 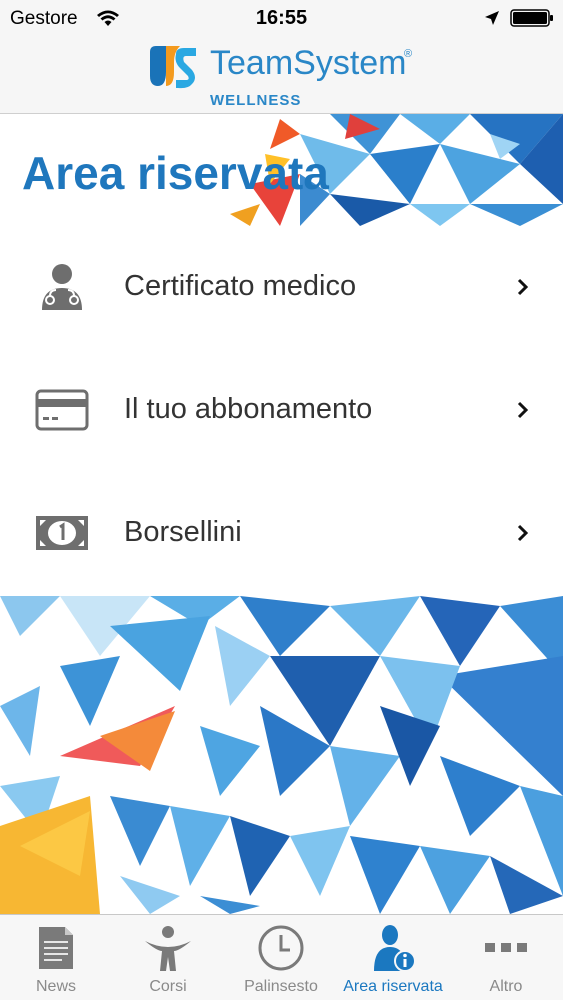 I want to click on brand-registered-mark: ®, so click(x=408, y=54).